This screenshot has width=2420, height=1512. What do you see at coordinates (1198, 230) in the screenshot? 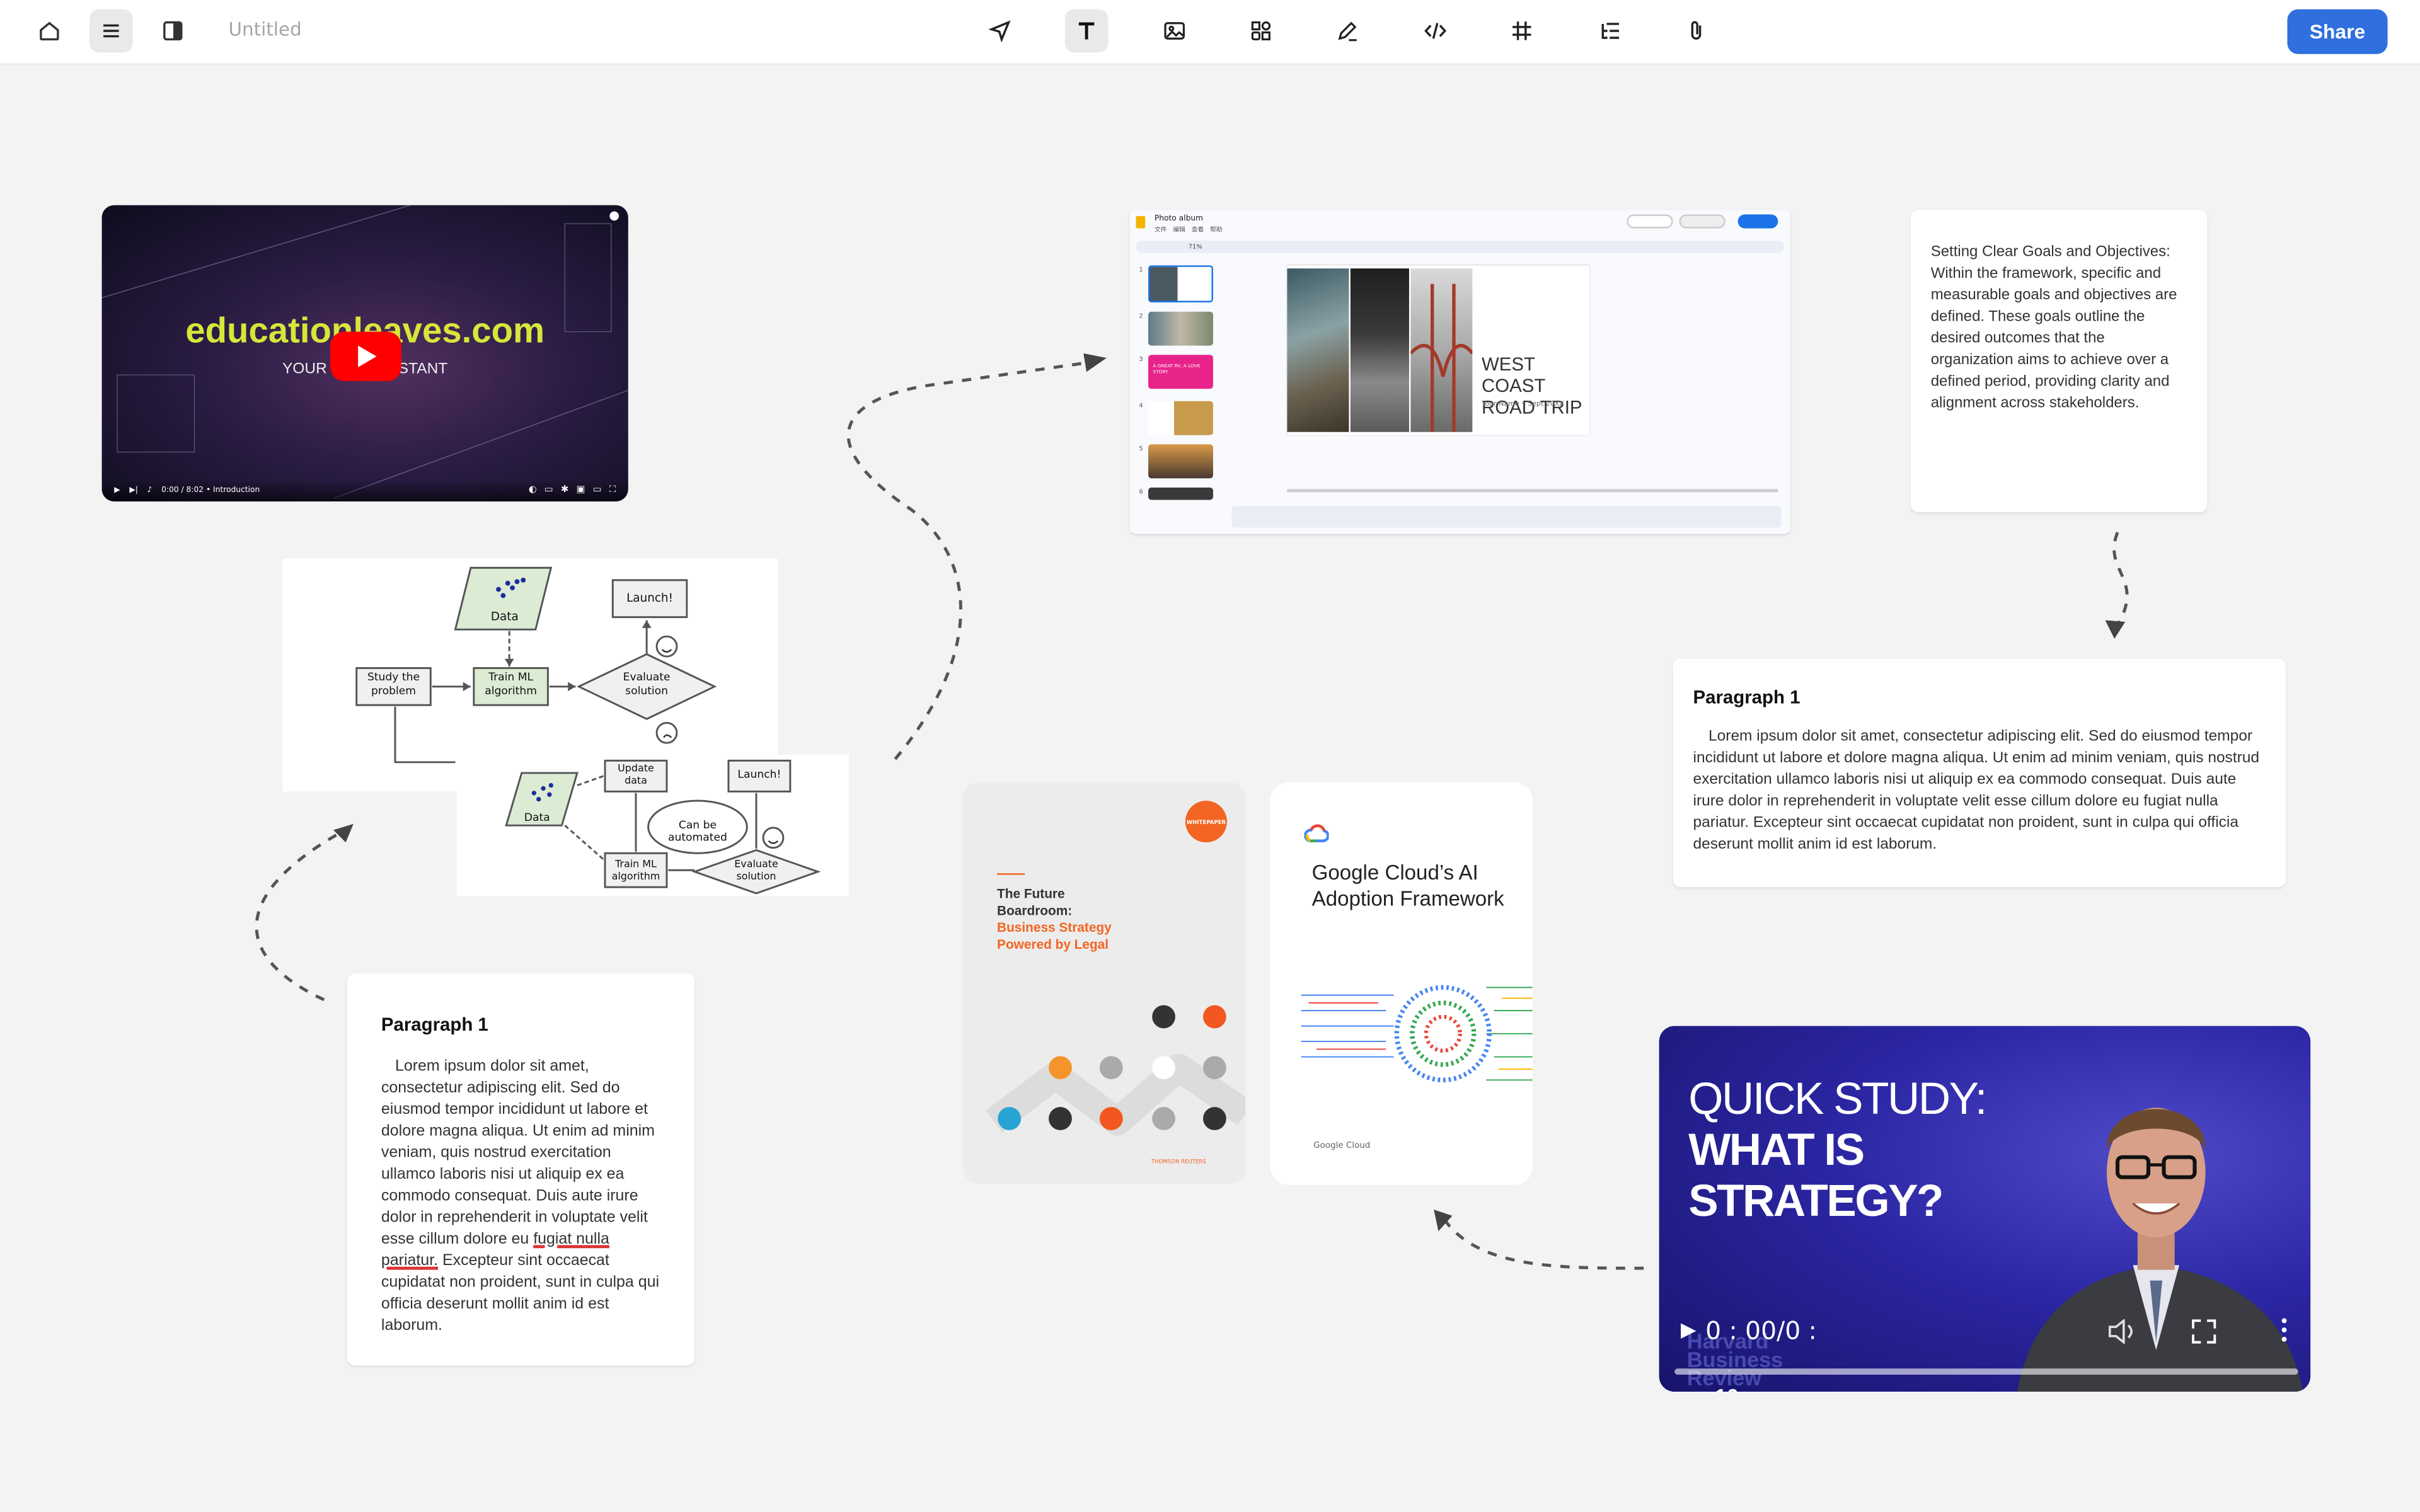
I see `menu-view: 查看` at bounding box center [1198, 230].